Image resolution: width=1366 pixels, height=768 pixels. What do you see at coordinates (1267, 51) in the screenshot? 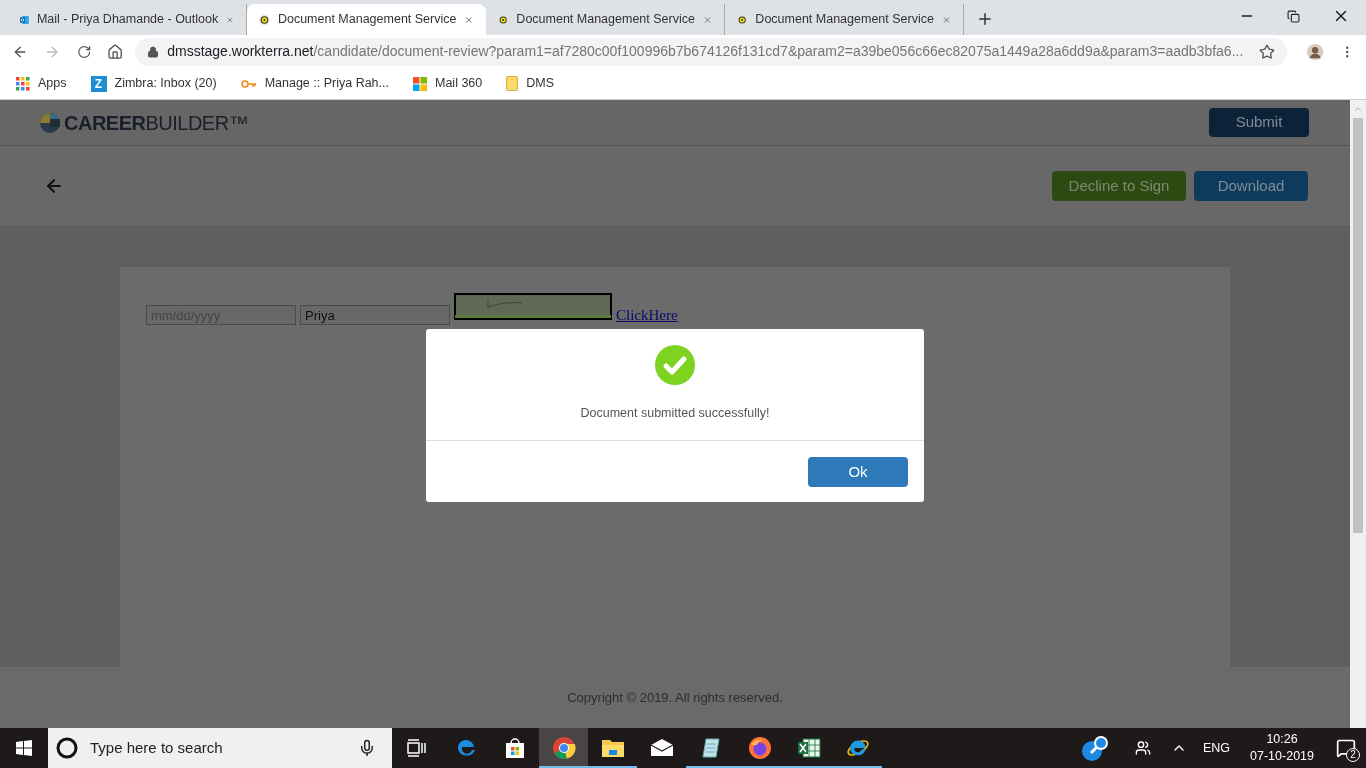
I see `bookmark-star-icon` at bounding box center [1267, 51].